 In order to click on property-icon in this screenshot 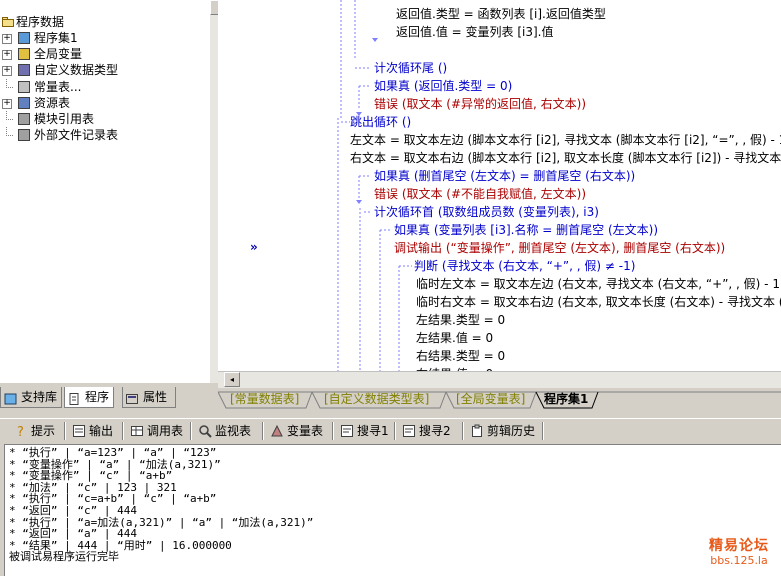, I will do `click(132, 397)`.